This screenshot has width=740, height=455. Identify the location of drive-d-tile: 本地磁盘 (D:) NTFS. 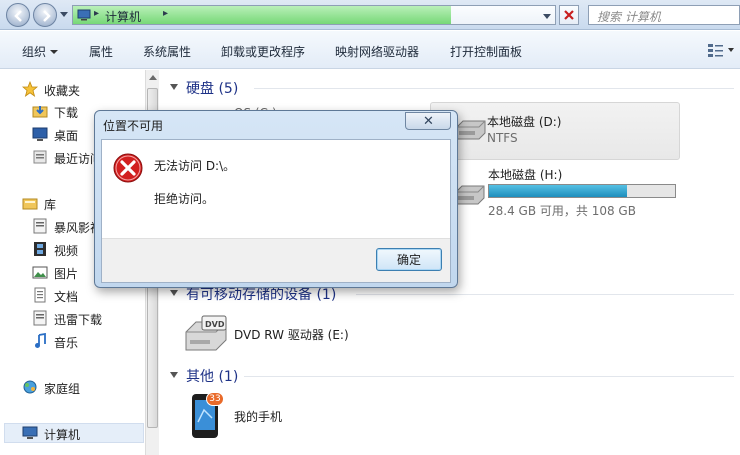
(555, 131).